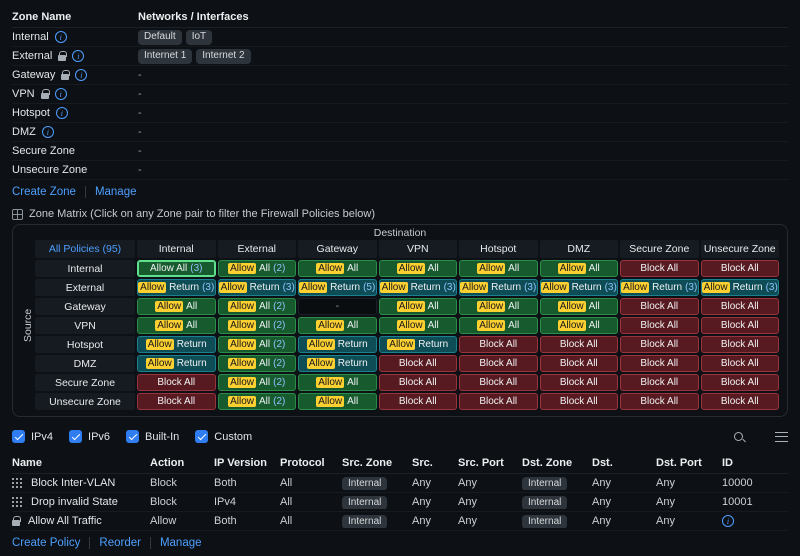  I want to click on matrix-cell-internal-dmz: Allow All, so click(578, 268).